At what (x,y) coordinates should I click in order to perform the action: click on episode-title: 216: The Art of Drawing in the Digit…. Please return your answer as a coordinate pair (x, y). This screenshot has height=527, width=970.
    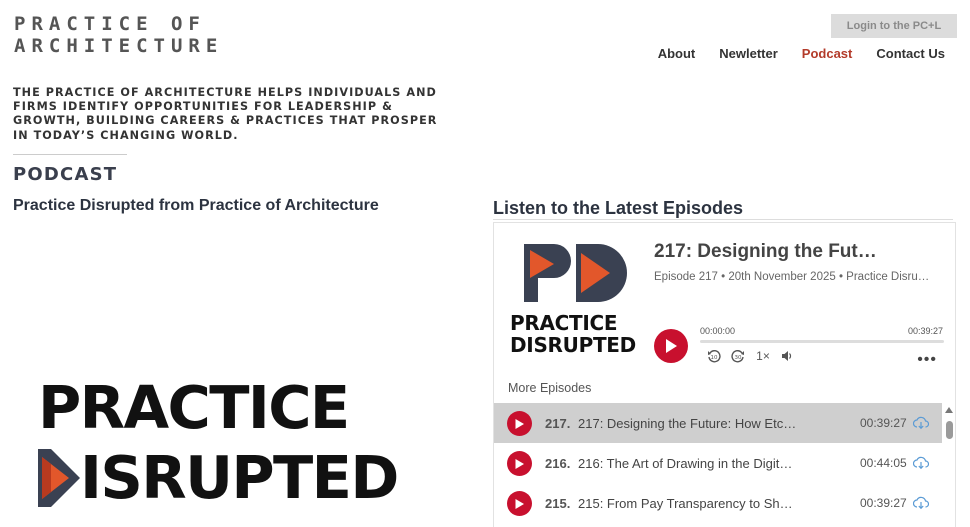
    Looking at the image, I should click on (685, 463).